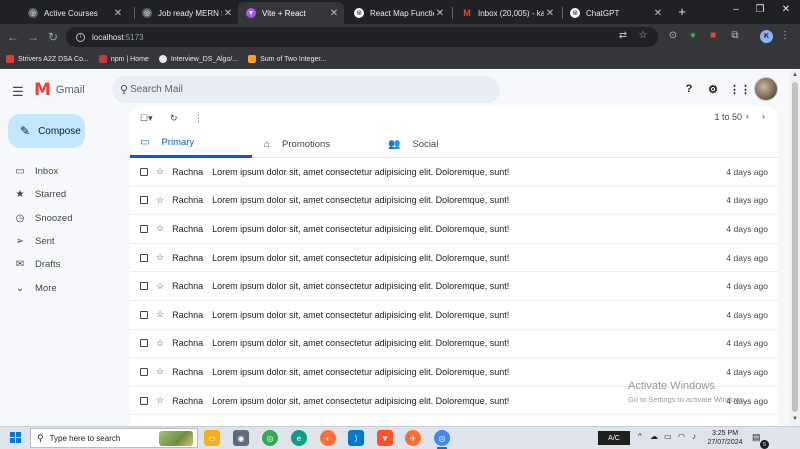 The image size is (800, 449). I want to click on browser-tab: ⊛ ChatGPT ✕, so click(615, 13).